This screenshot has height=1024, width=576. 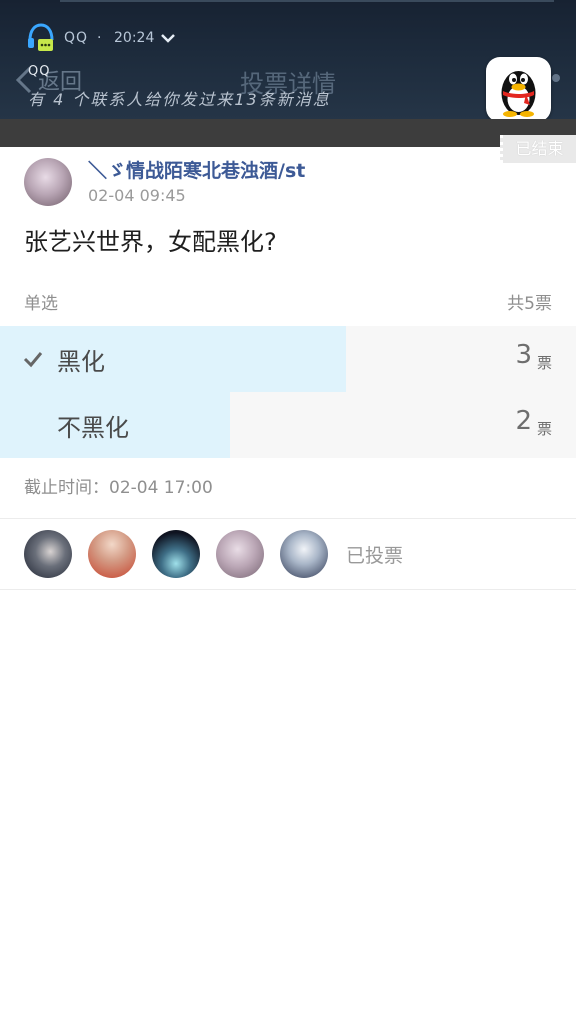 What do you see at coordinates (134, 38) in the screenshot?
I see `notification-time: 20:24` at bounding box center [134, 38].